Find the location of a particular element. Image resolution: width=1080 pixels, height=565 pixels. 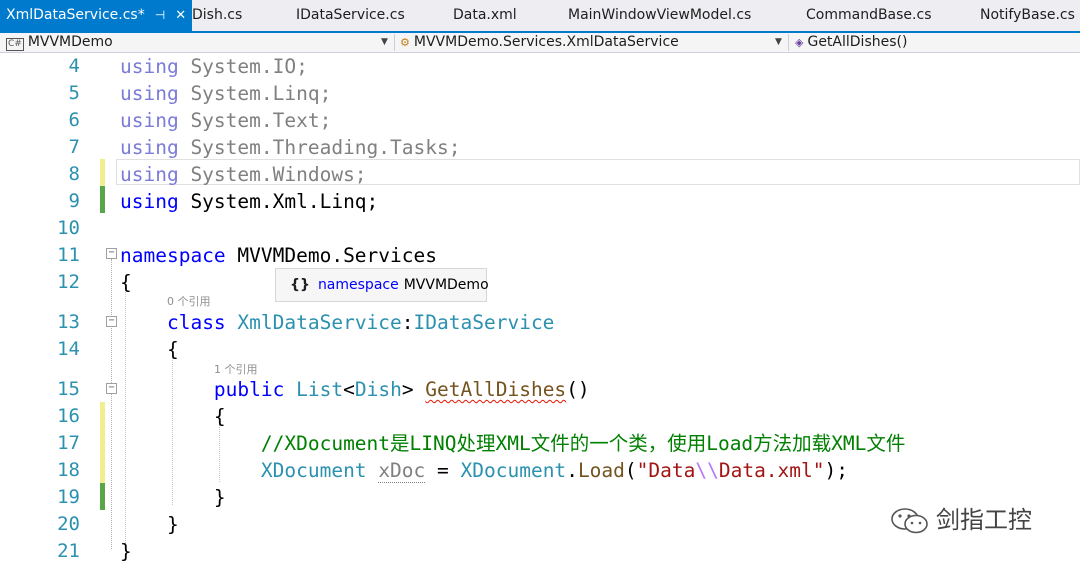

method-references-codelens: 1 个引用 is located at coordinates (236, 369).